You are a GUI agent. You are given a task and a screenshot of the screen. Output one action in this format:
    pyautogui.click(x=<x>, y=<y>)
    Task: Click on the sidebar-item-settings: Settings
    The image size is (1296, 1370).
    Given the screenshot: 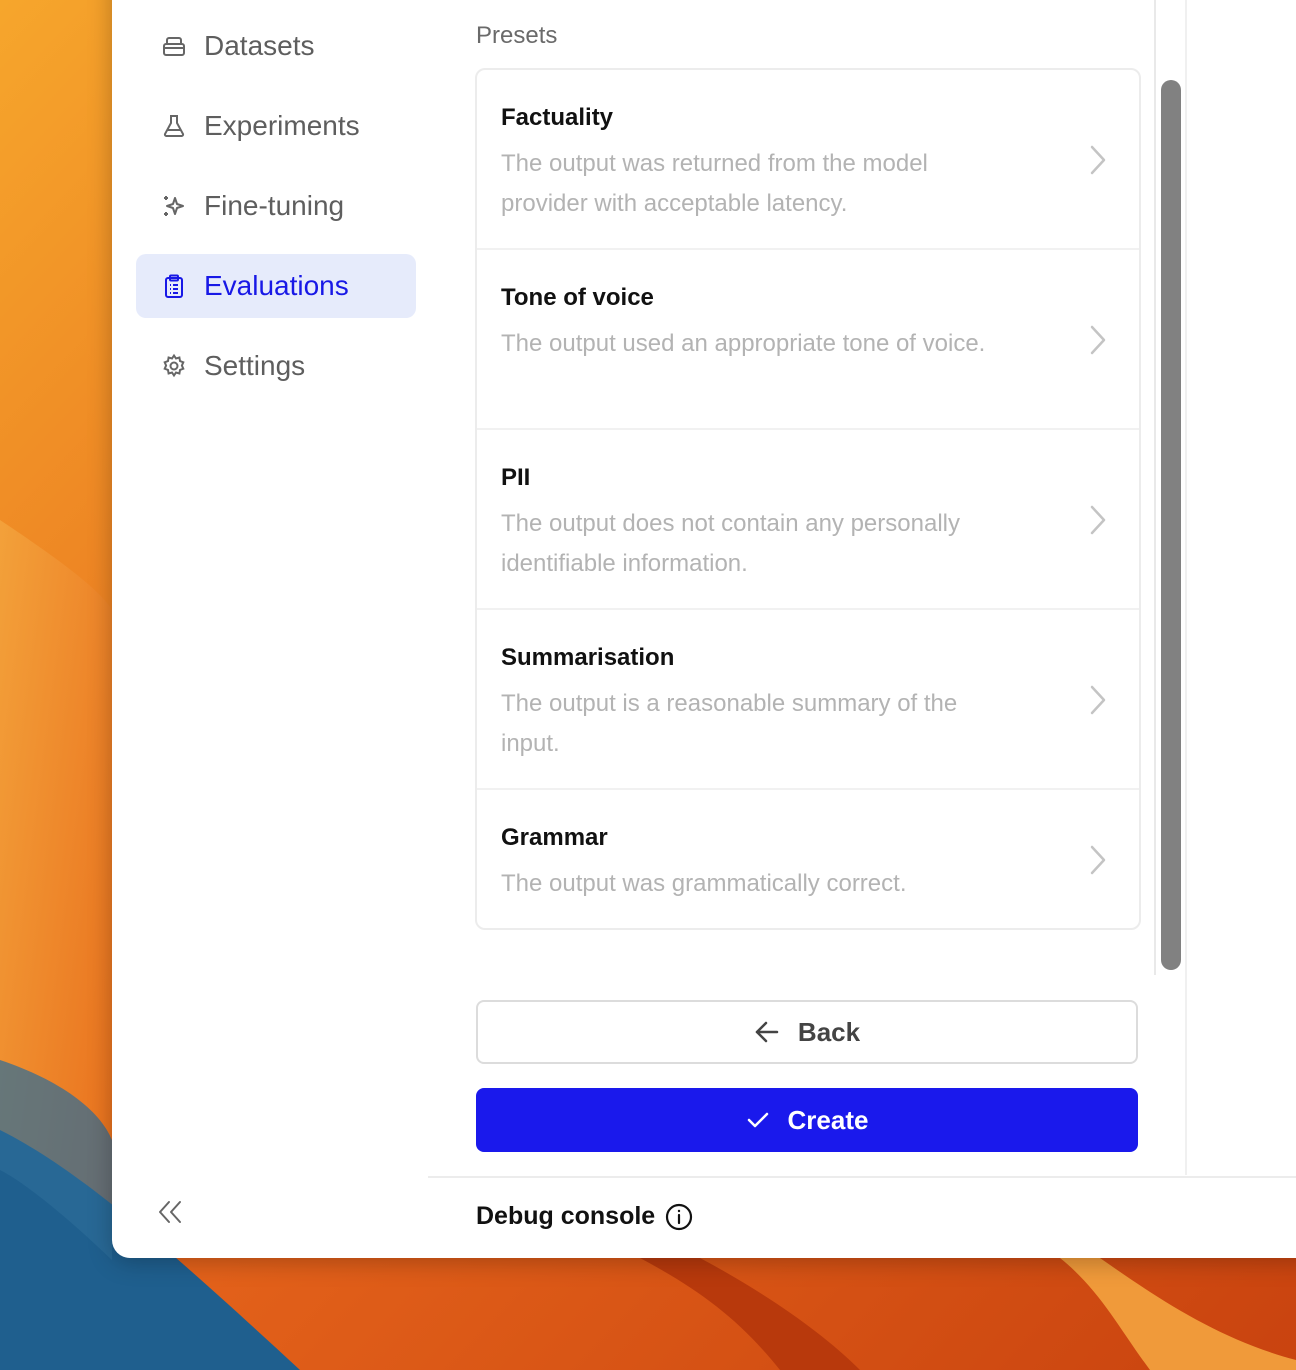 What is the action you would take?
    pyautogui.click(x=276, y=366)
    